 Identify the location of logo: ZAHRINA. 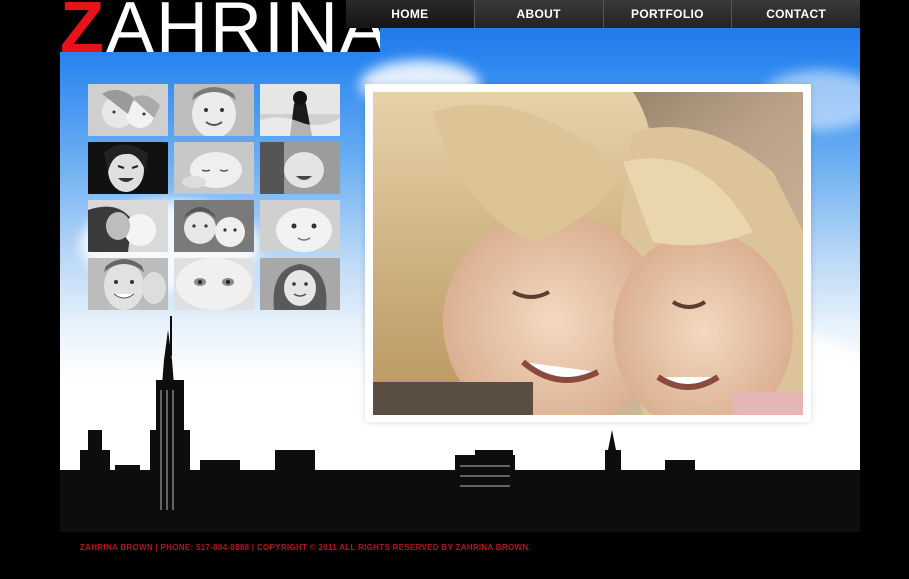
(220, 26).